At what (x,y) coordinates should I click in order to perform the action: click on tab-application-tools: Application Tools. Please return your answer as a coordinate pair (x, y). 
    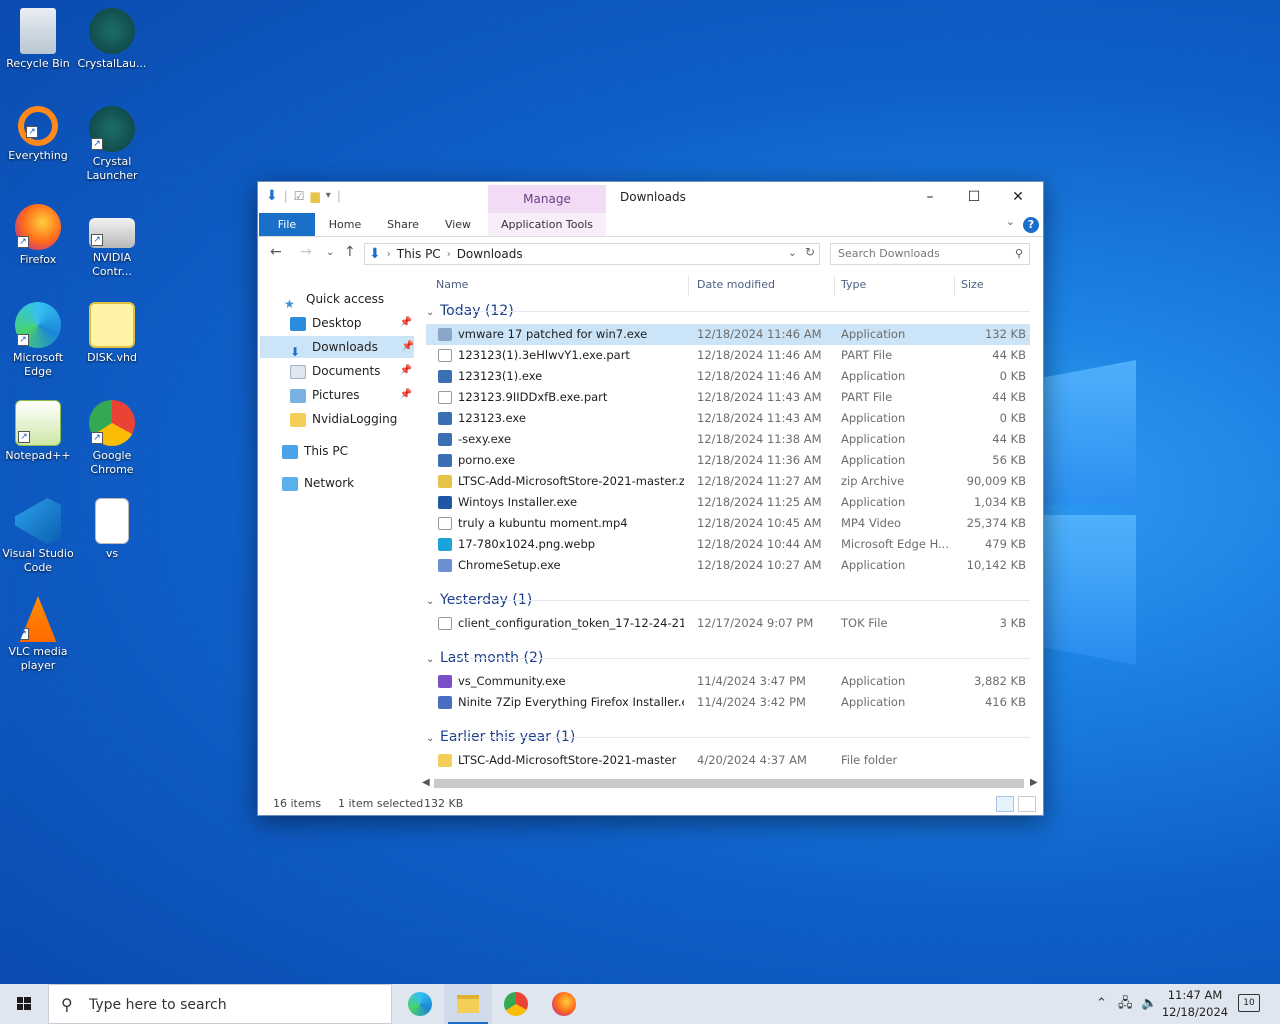
    Looking at the image, I should click on (547, 224).